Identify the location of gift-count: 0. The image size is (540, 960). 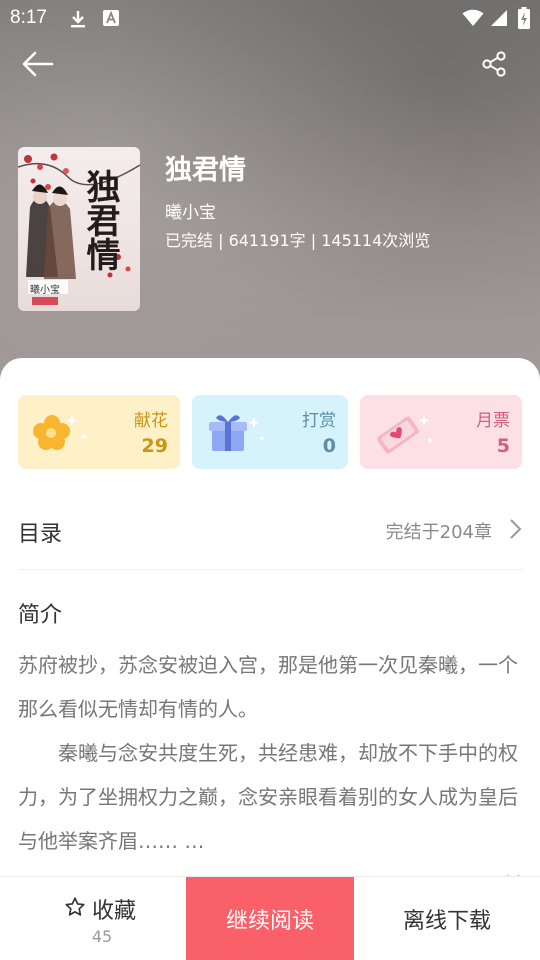
(329, 446).